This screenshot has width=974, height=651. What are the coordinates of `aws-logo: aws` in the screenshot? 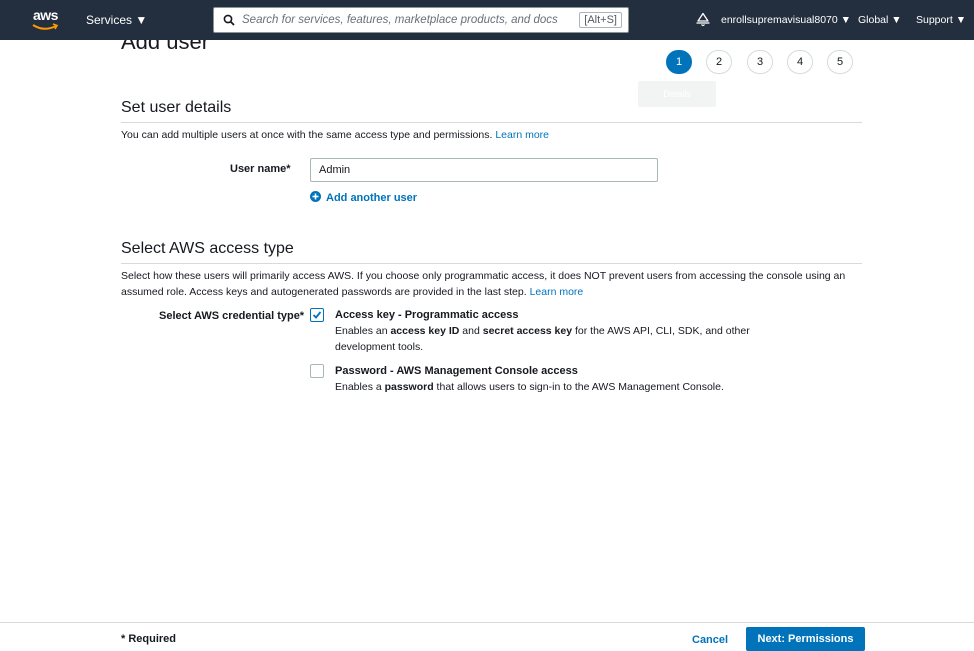 It's located at (45, 19).